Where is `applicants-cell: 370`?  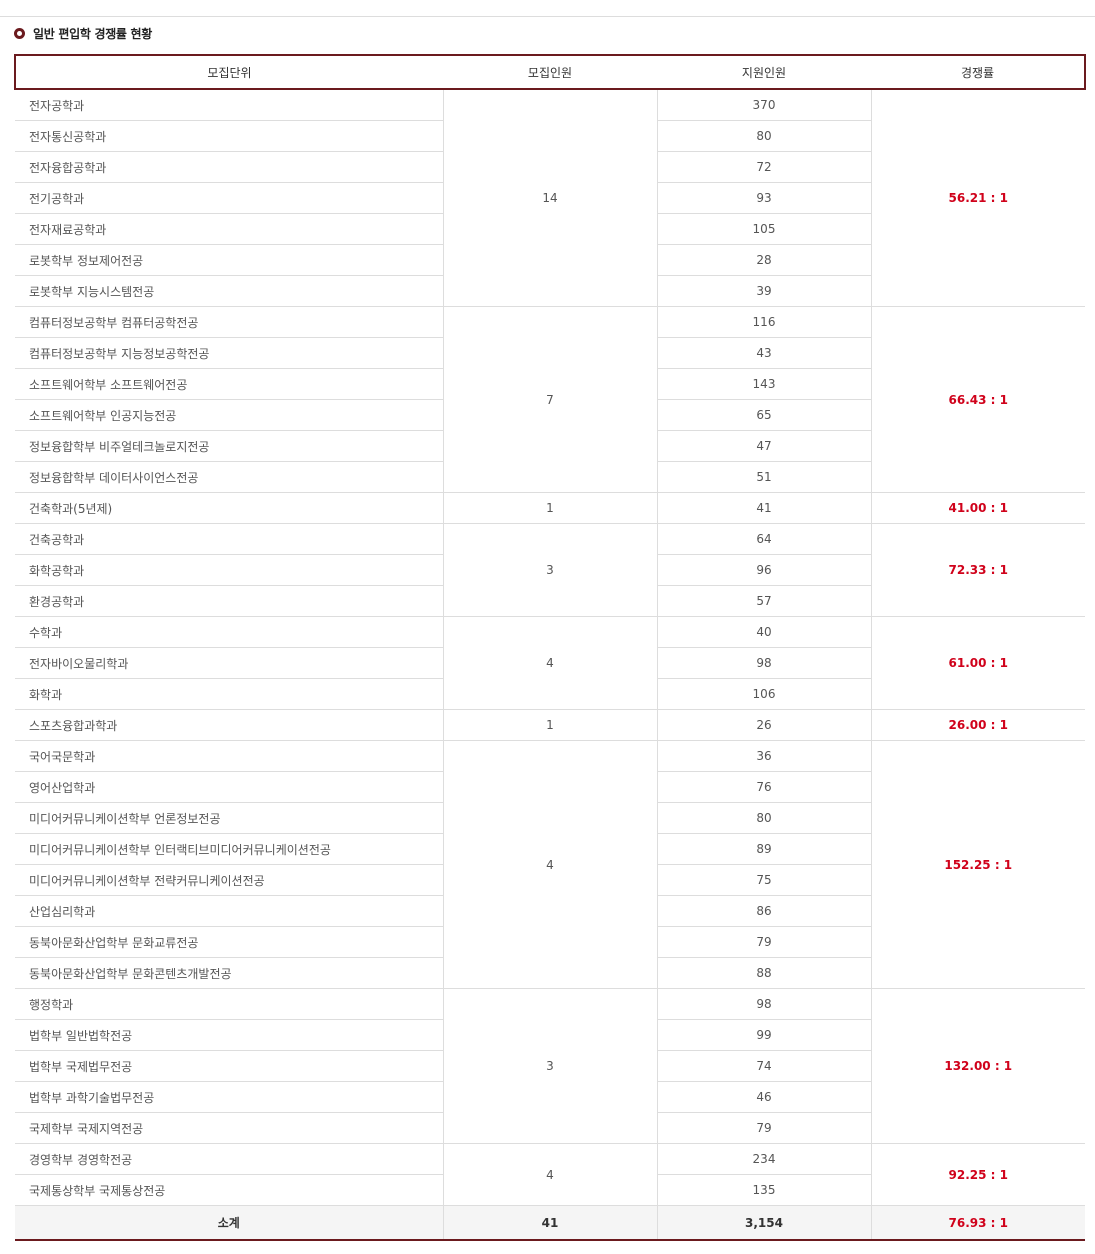
applicants-cell: 370 is located at coordinates (764, 104).